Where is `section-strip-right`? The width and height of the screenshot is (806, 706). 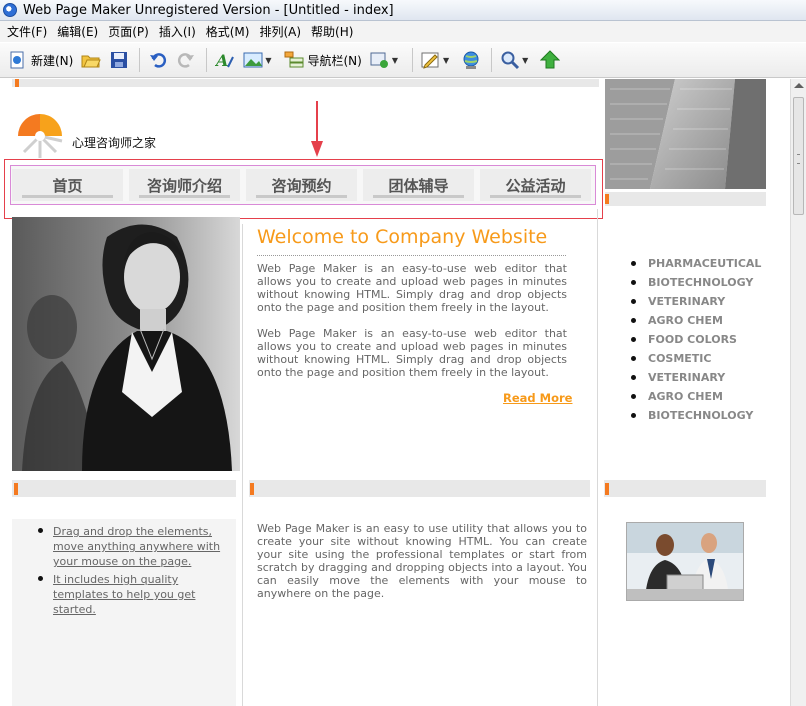
section-strip-right is located at coordinates (685, 488).